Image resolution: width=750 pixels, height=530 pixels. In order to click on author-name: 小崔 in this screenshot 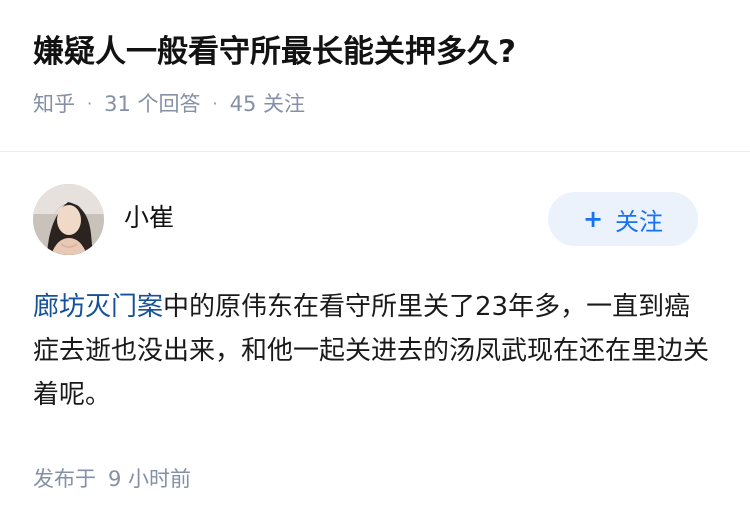, I will do `click(149, 218)`.